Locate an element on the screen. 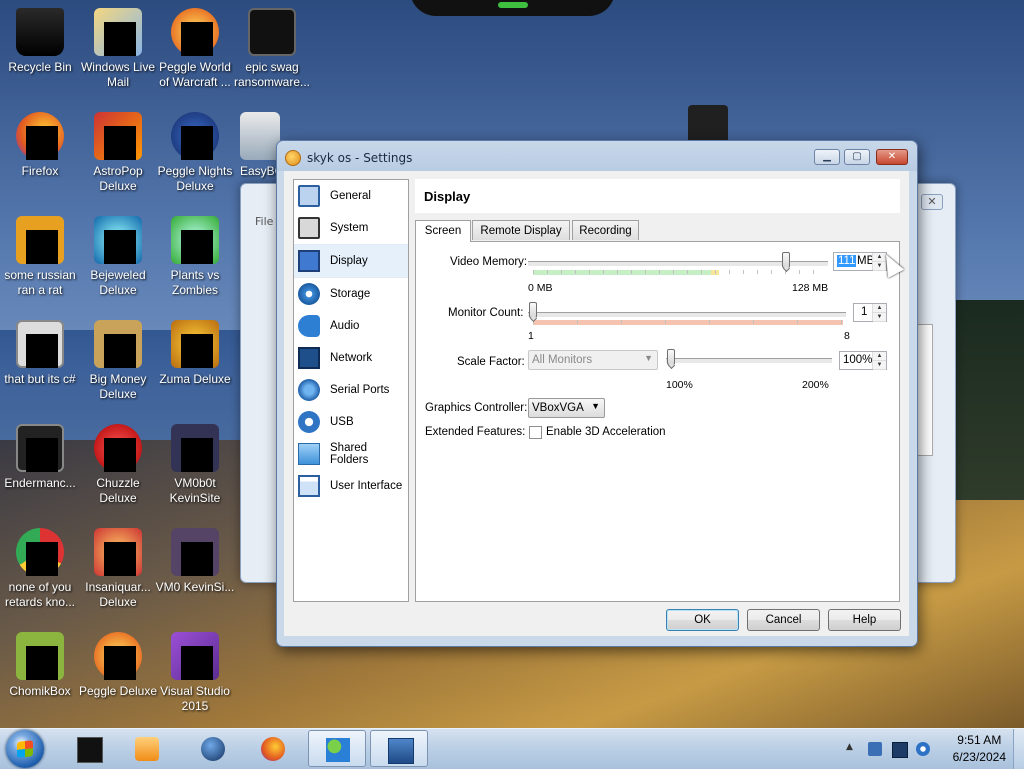 The height and width of the screenshot is (769, 1024). cancel-button: Cancel is located at coordinates (783, 620).